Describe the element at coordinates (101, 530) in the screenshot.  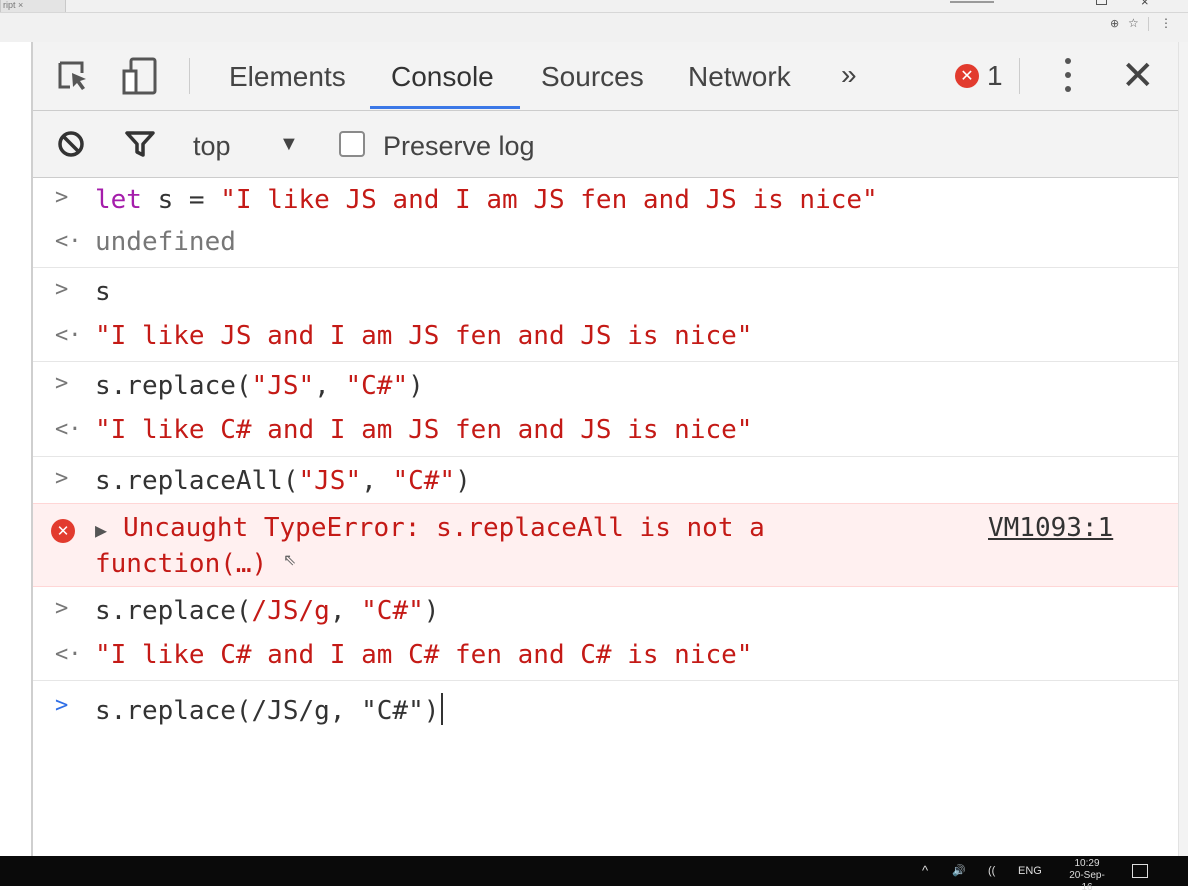
I see `expand-triangle-icon: ▶` at that location.